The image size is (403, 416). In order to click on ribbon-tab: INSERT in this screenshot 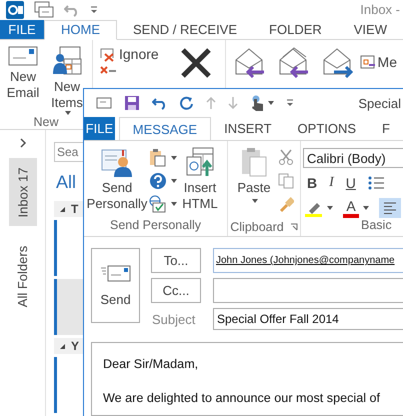, I will do `click(248, 128)`.